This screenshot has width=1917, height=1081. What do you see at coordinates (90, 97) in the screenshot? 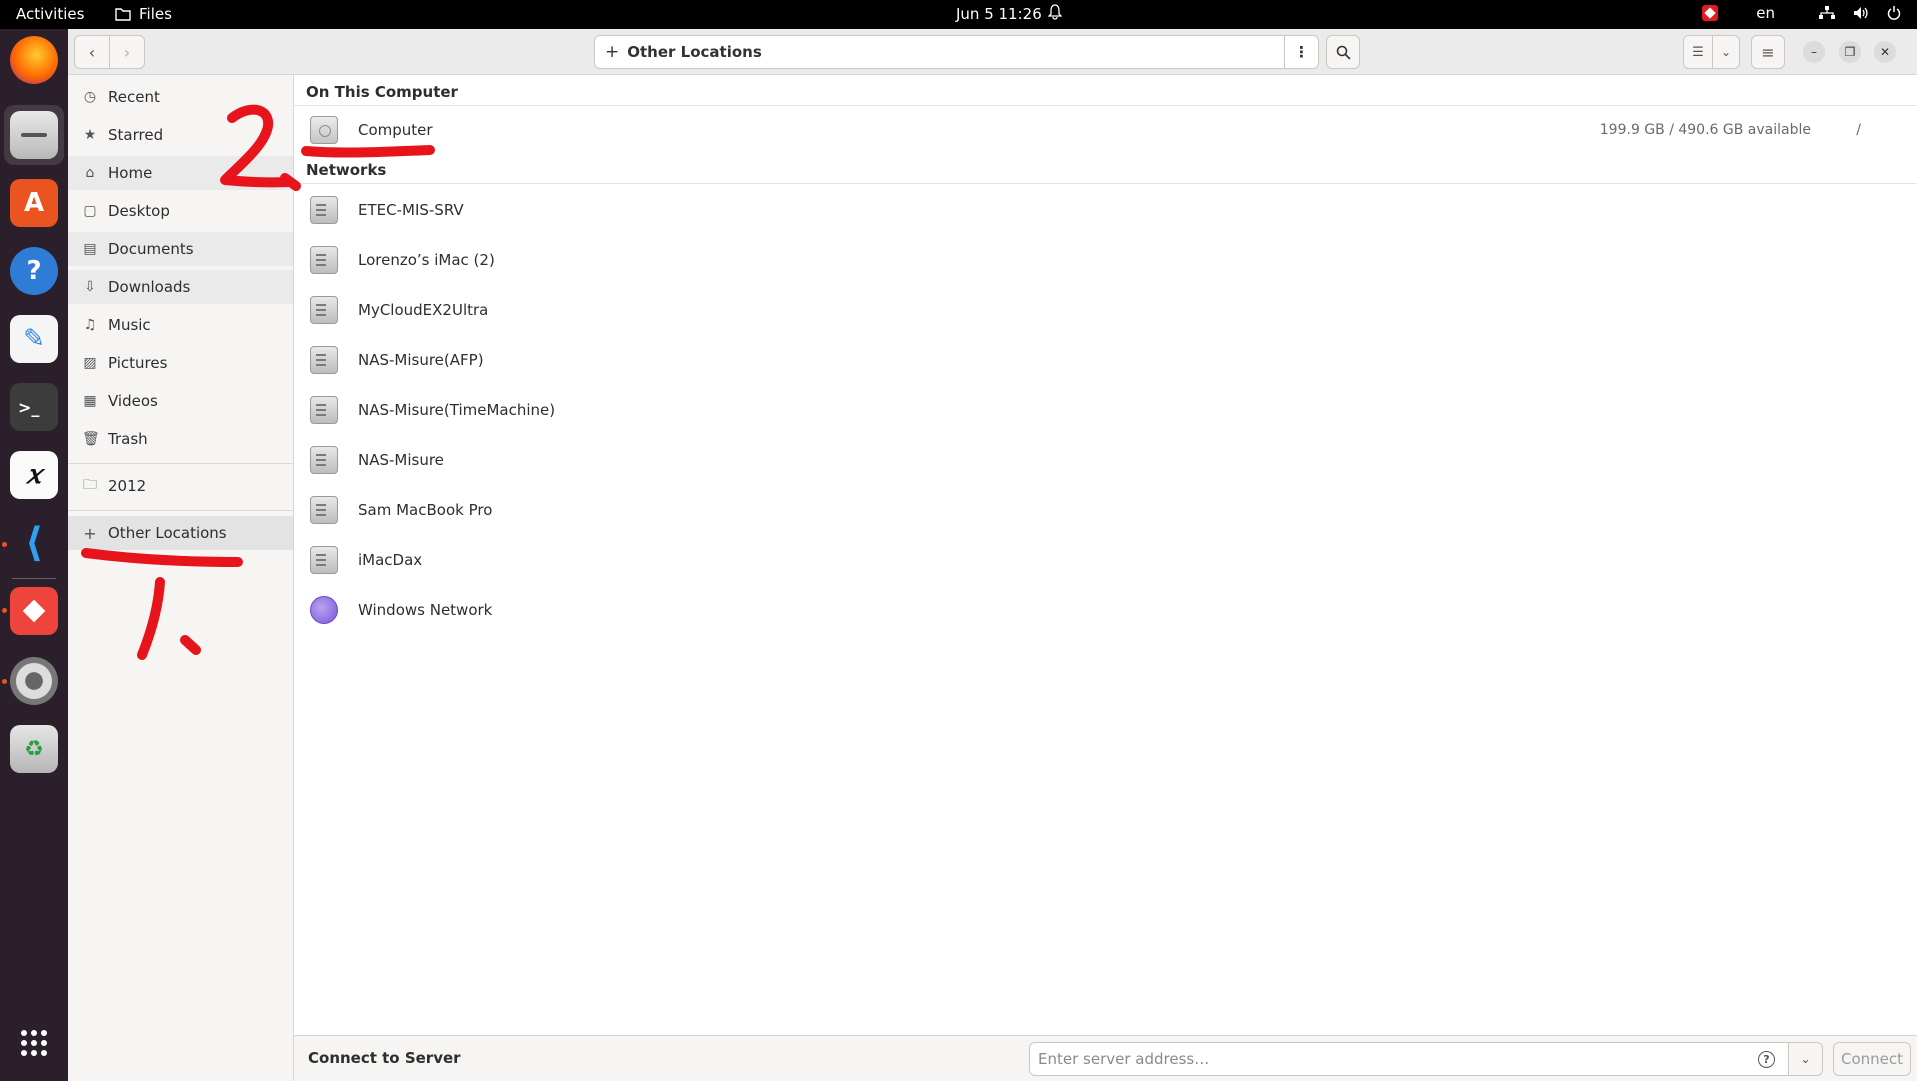
I see `clock-icon: ◷` at bounding box center [90, 97].